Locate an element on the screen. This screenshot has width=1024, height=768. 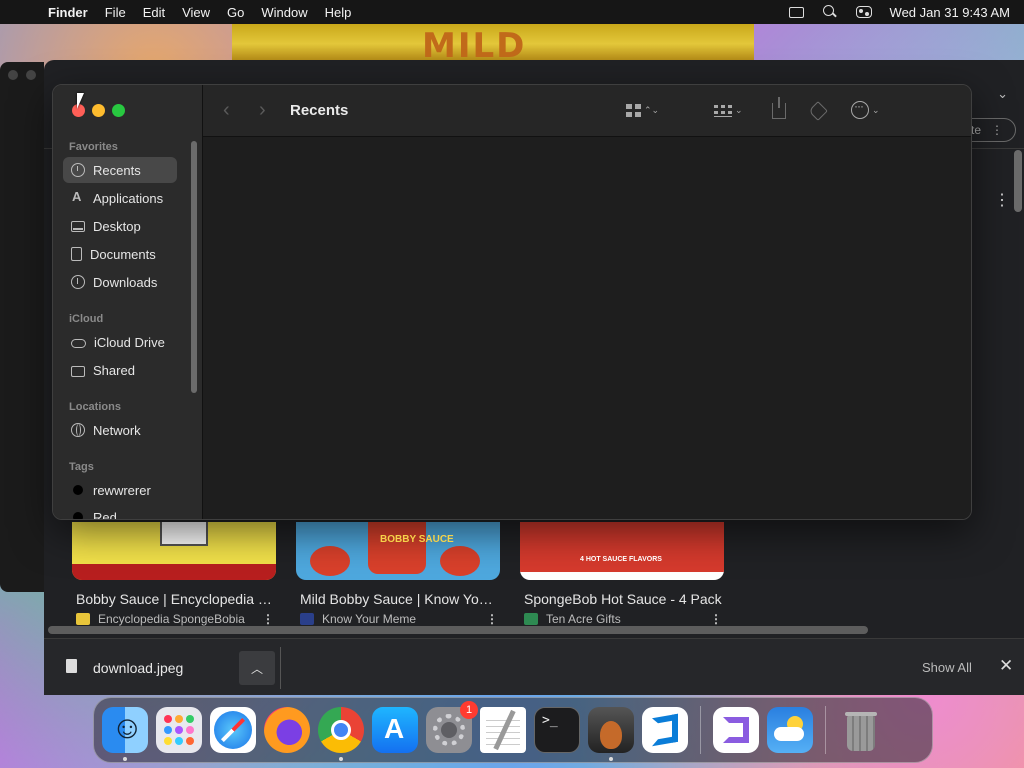
sidebar-item-downloads: Downloads is located at coordinates (120, 282).